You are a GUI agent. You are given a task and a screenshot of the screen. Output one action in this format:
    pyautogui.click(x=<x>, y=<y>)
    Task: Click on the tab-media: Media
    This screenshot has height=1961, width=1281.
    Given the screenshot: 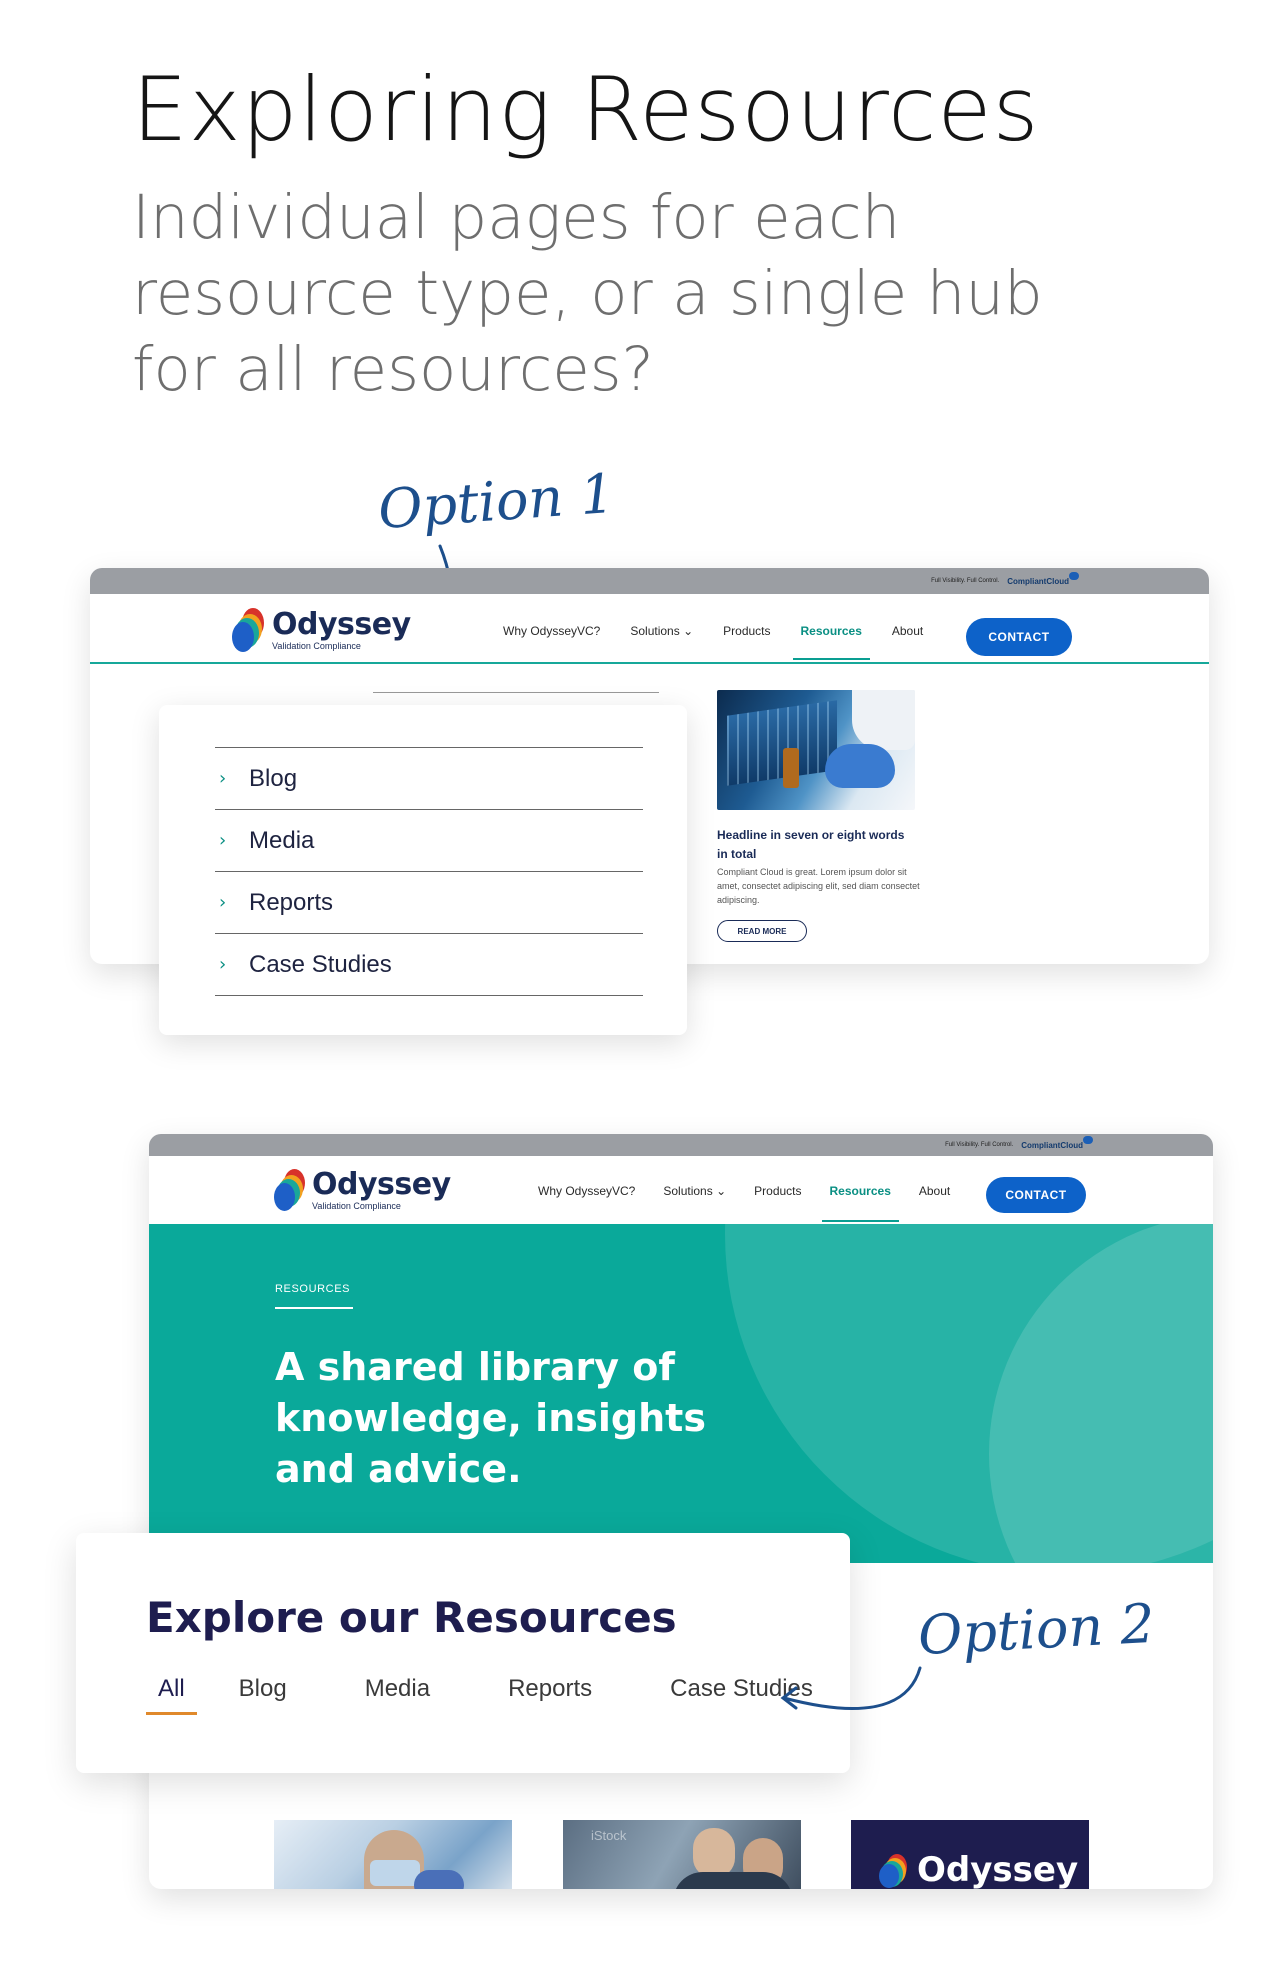 What is the action you would take?
    pyautogui.click(x=397, y=1695)
    